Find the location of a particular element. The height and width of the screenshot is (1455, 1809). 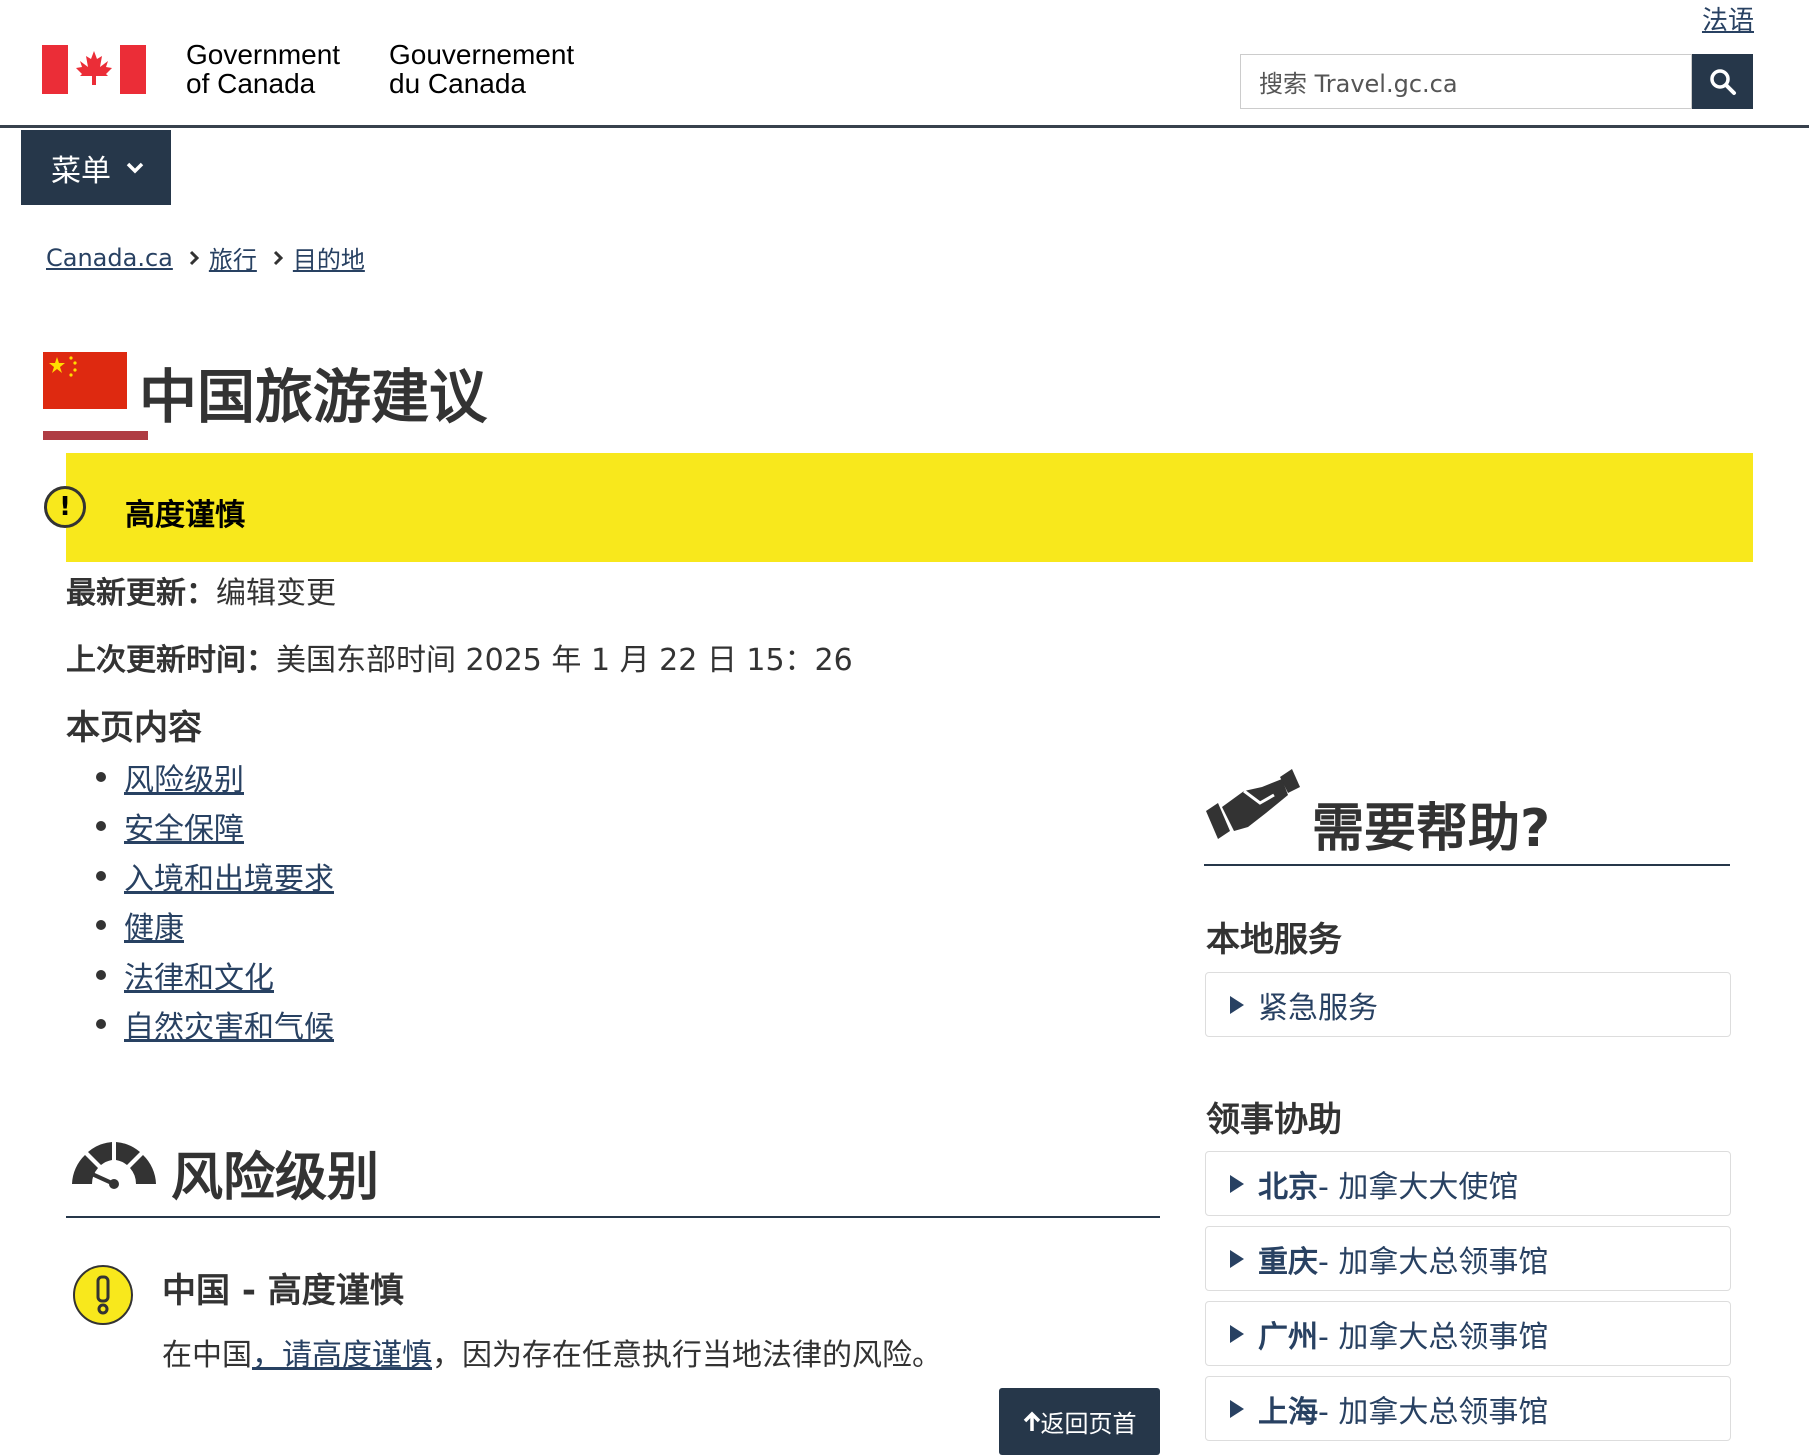

signature-en-line2: of Canada is located at coordinates (251, 83).